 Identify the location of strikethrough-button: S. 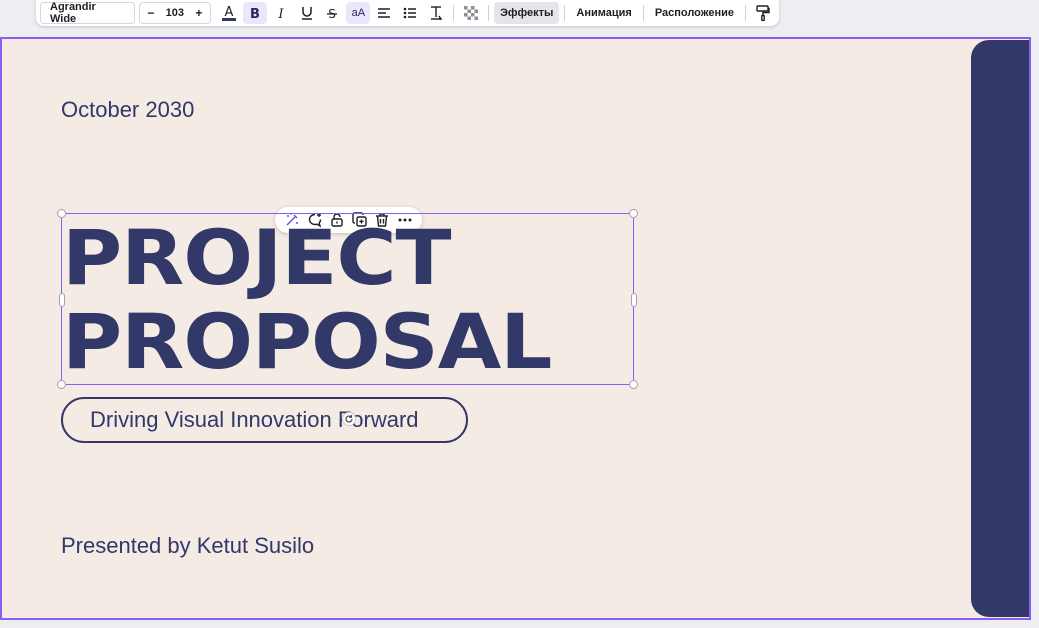
(333, 13).